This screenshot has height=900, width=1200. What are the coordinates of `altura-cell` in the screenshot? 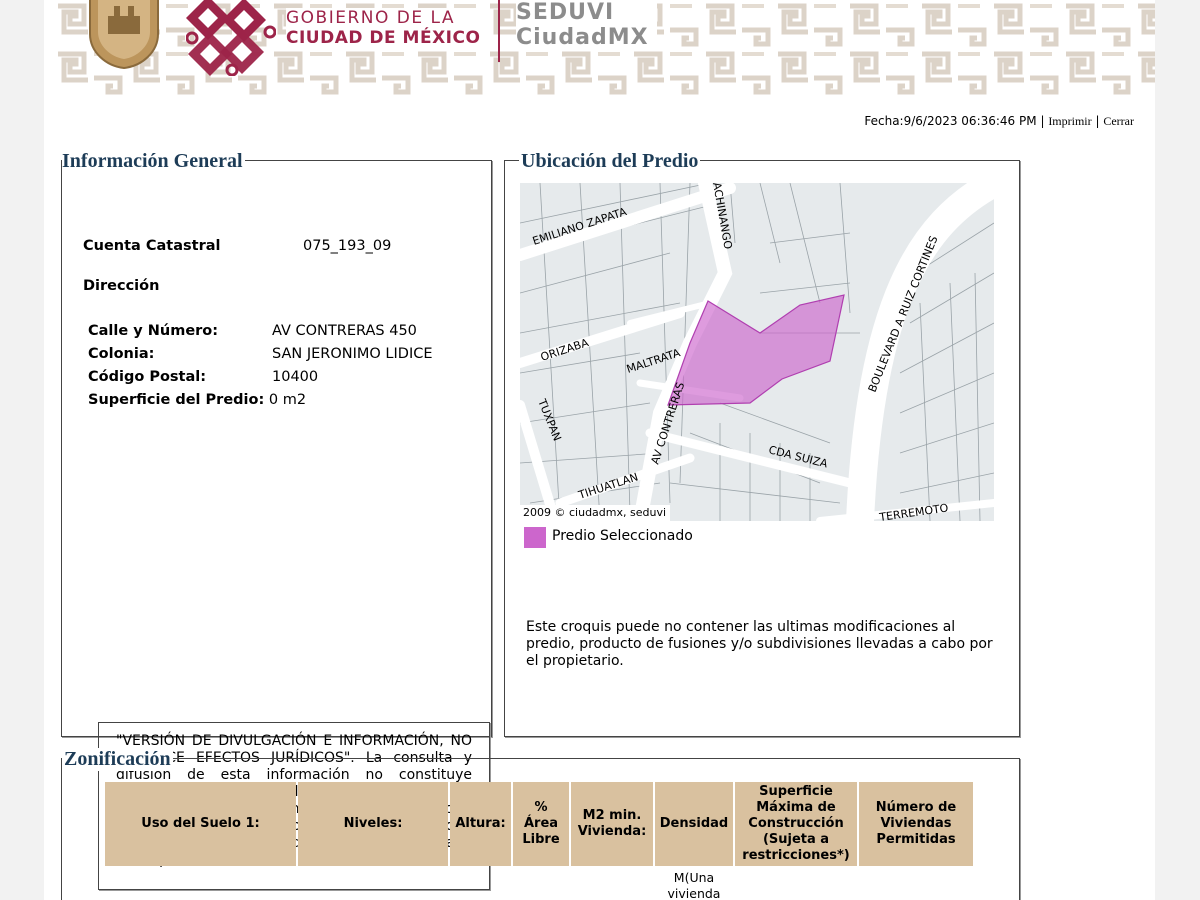 It's located at (480, 884).